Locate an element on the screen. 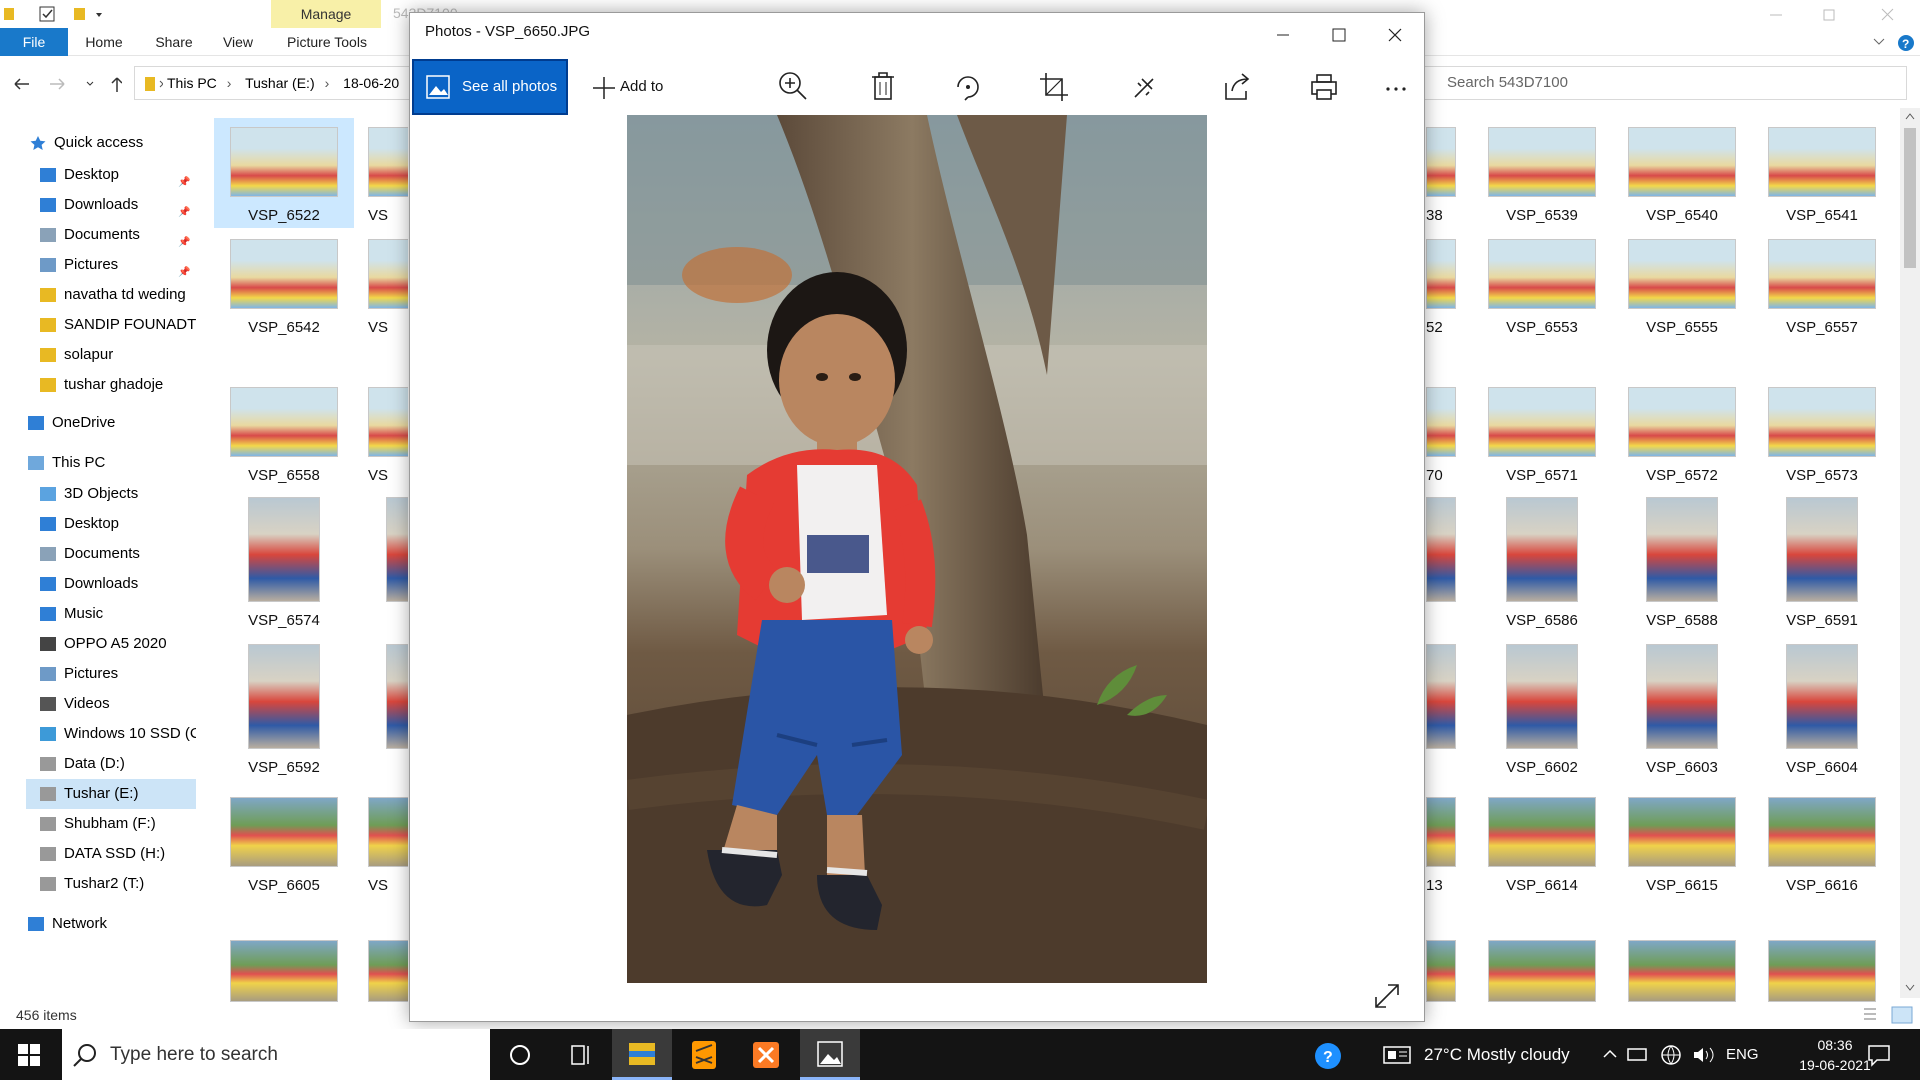 Image resolution: width=1920 pixels, height=1080 pixels. file-thumbnail: VSP_6592 is located at coordinates (284, 708).